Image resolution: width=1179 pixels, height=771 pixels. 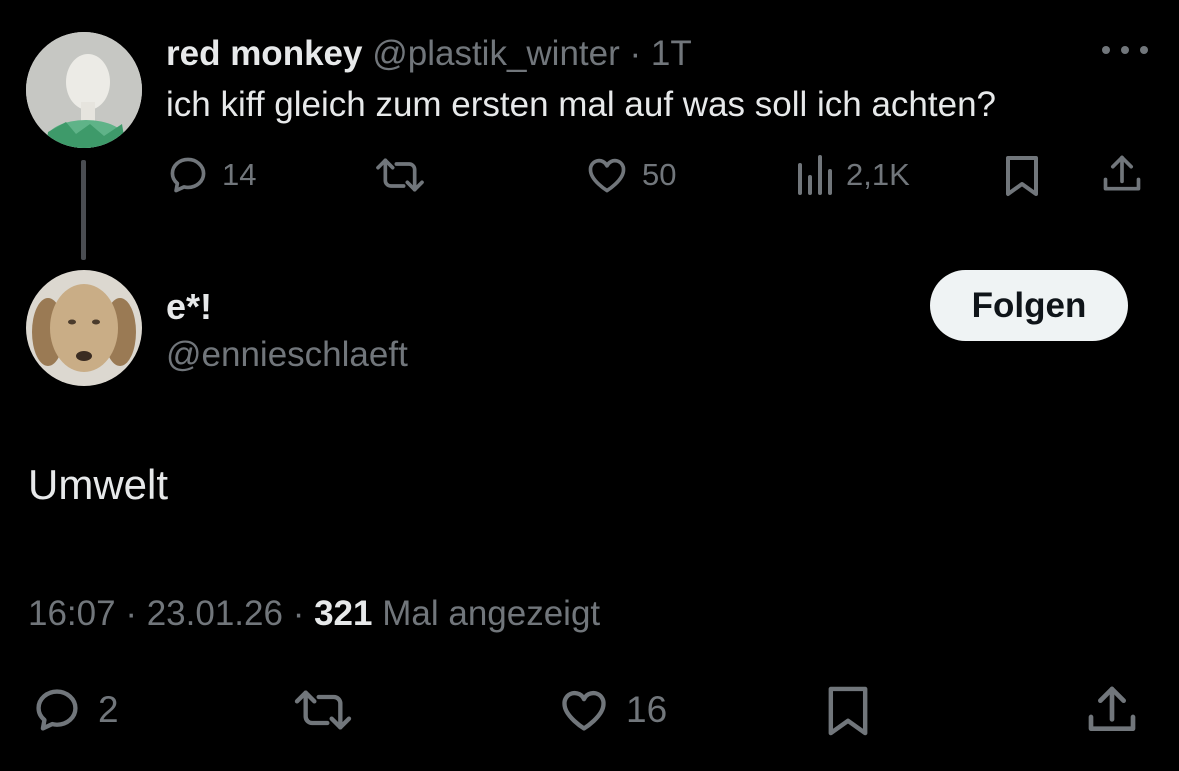 I want to click on display-name: e*!, so click(x=189, y=307).